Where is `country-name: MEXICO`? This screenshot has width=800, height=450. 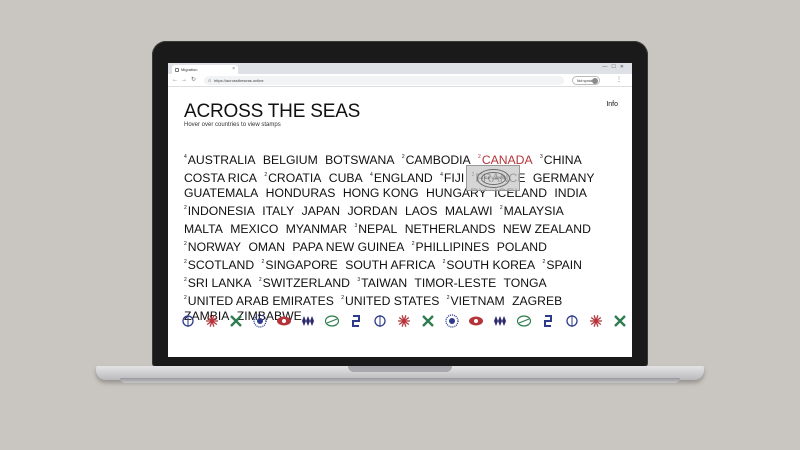 country-name: MEXICO is located at coordinates (254, 229).